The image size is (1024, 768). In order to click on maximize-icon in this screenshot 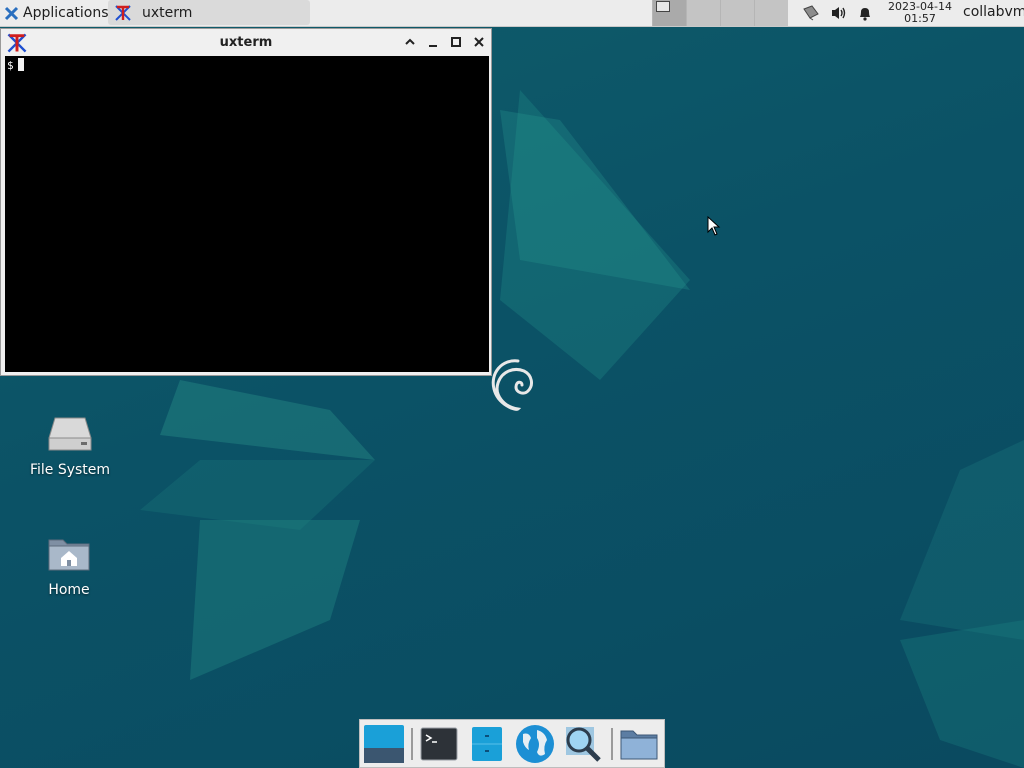, I will do `click(456, 42)`.